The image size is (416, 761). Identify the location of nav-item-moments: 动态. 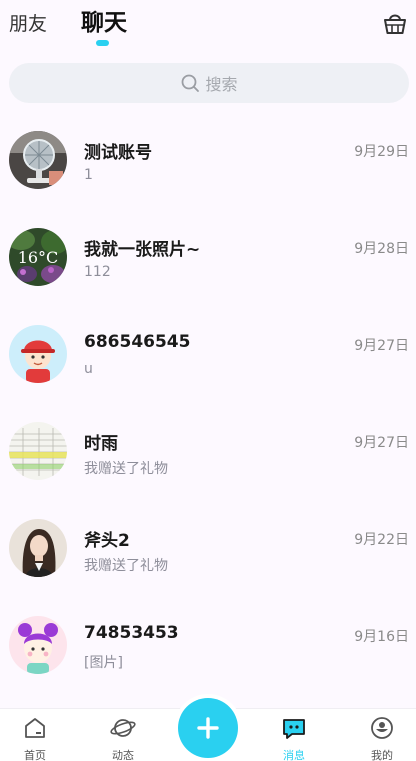
(123, 735).